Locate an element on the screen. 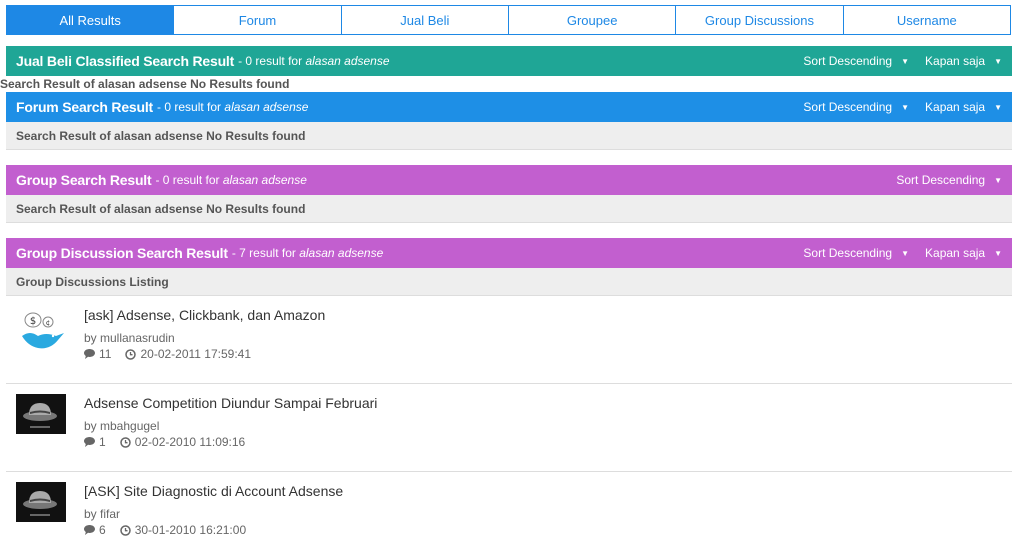  tab-groupee: Groupee is located at coordinates (592, 20).